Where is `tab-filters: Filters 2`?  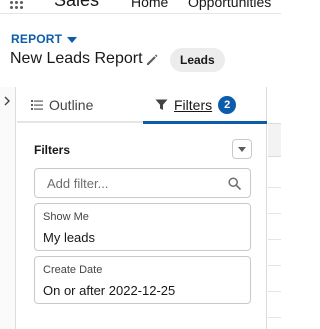 tab-filters: Filters 2 is located at coordinates (196, 105).